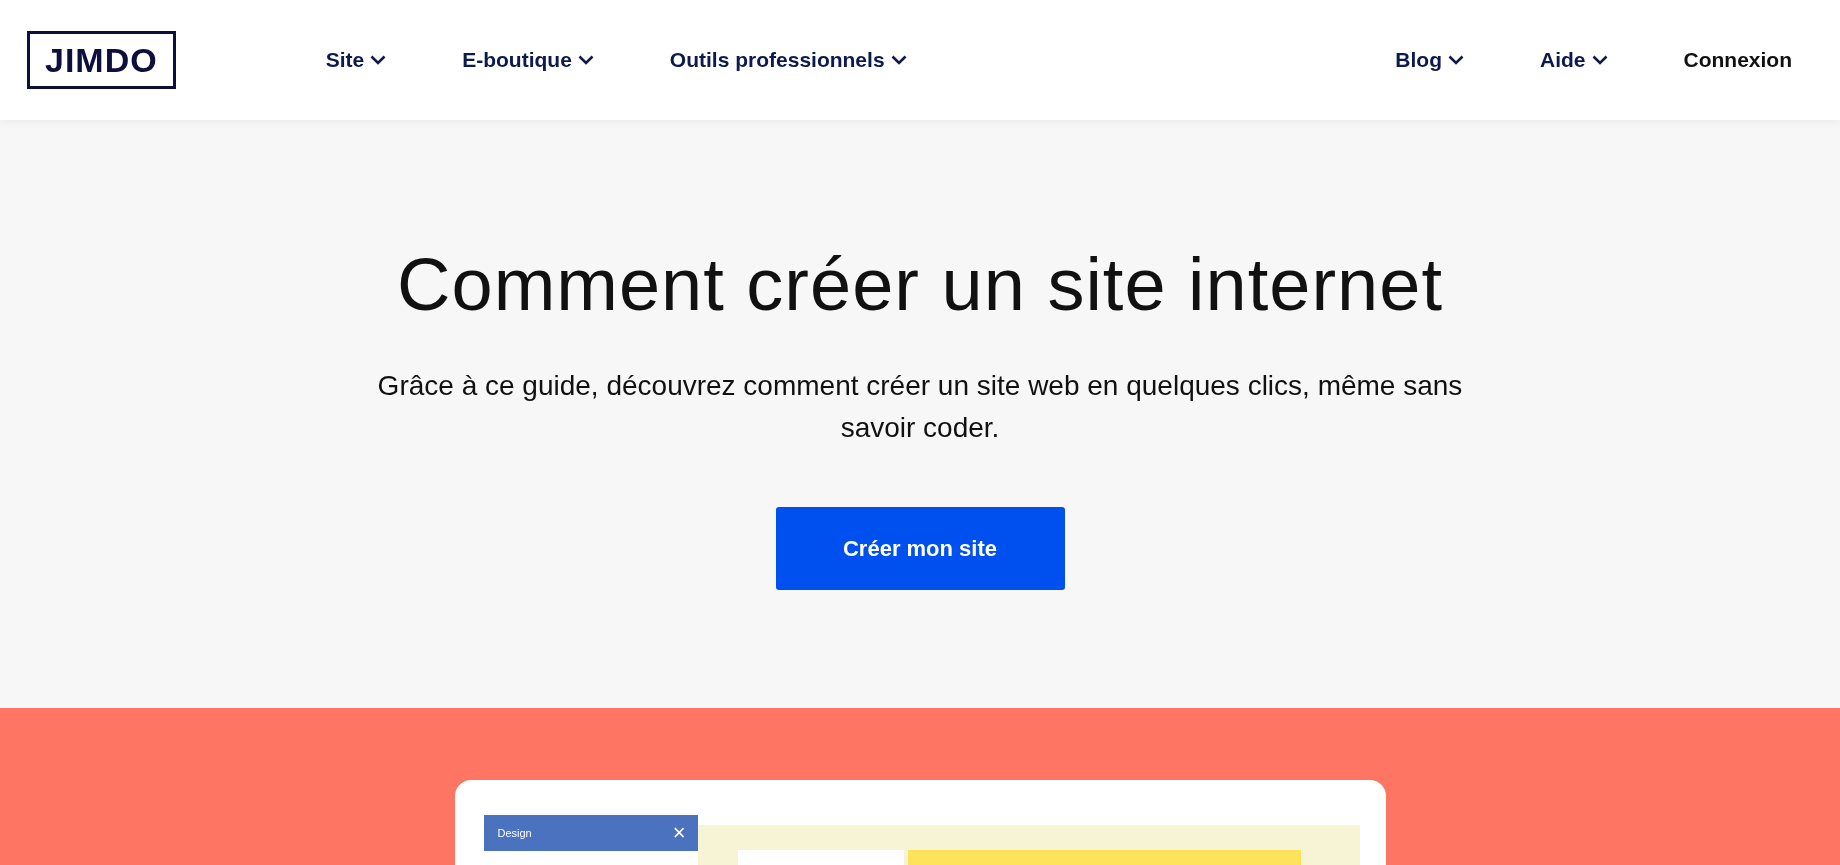  What do you see at coordinates (679, 833) in the screenshot?
I see `close-button: ×` at bounding box center [679, 833].